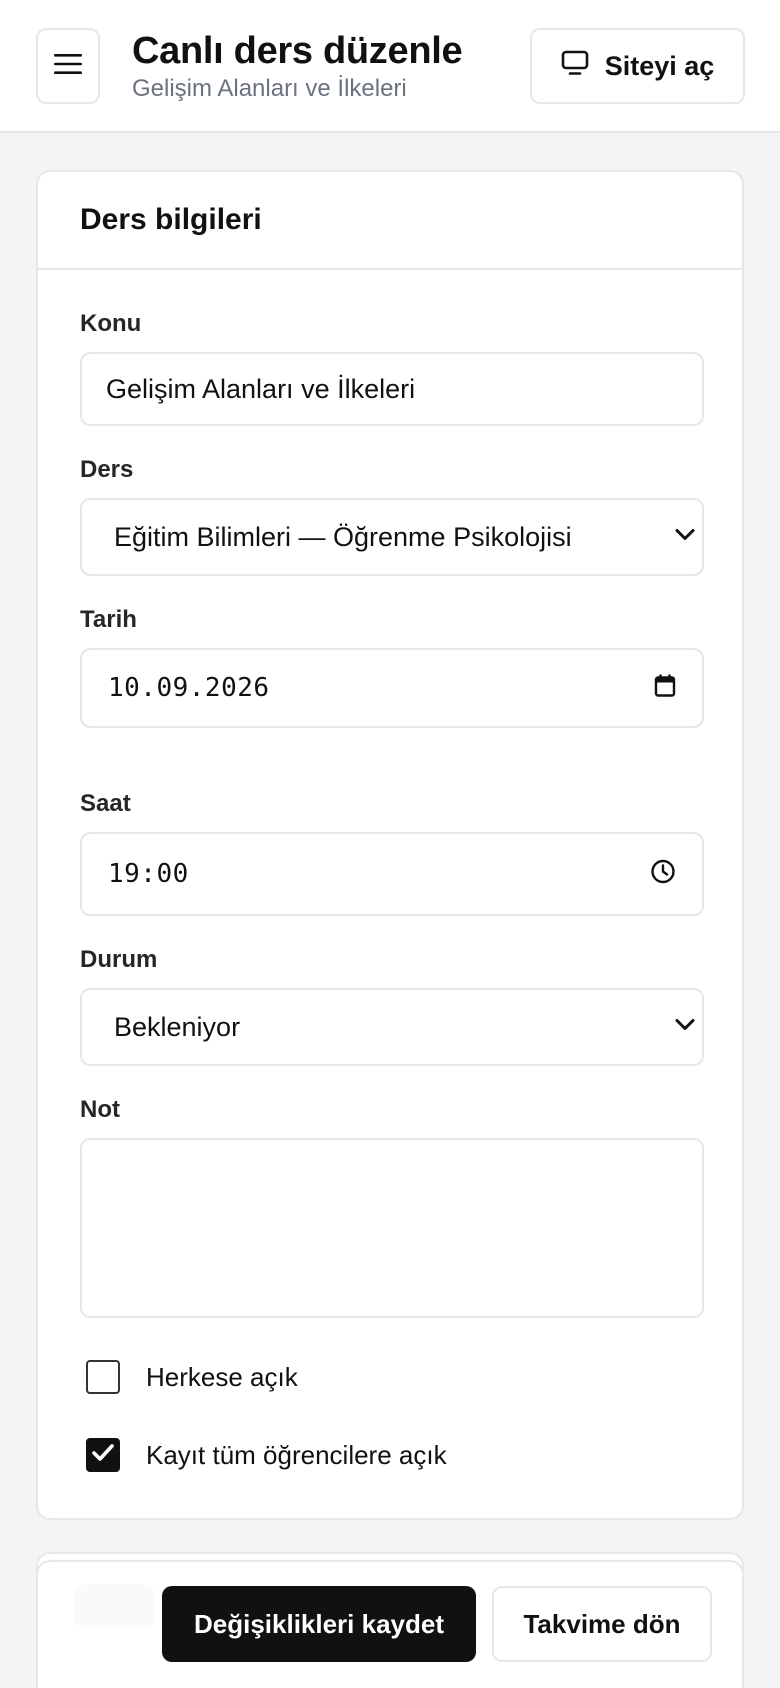  I want to click on status-label: Durum, so click(119, 959).